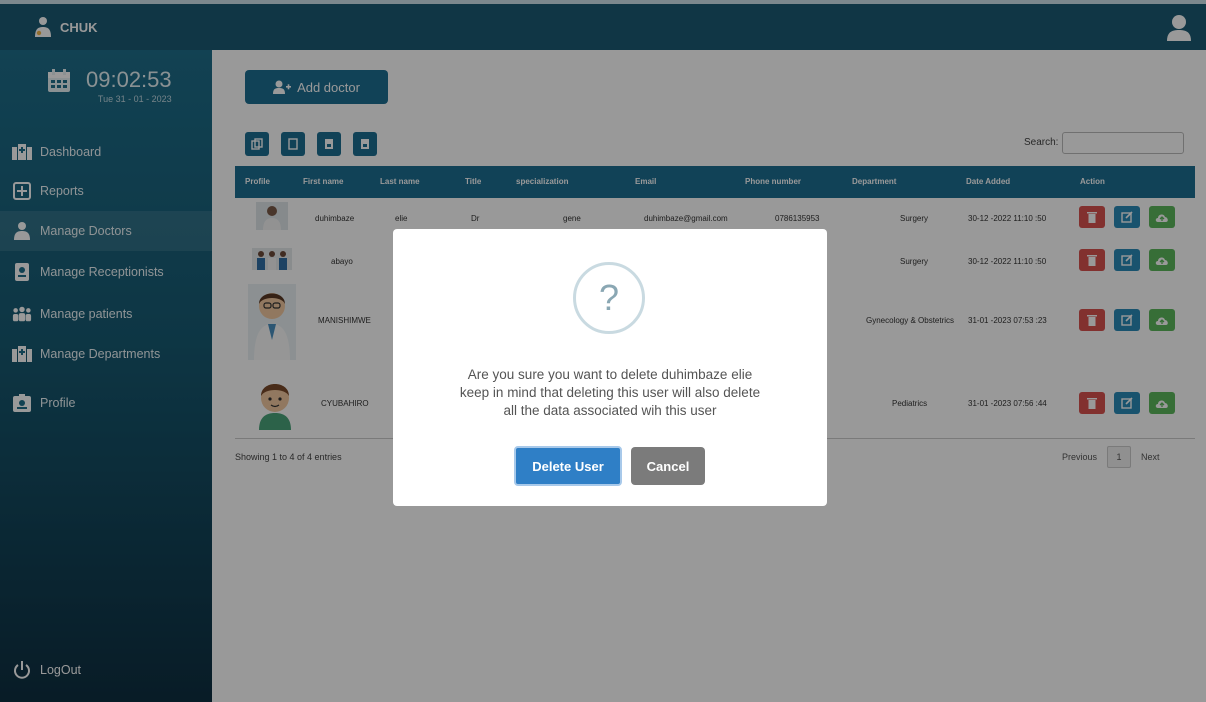  I want to click on dialog-message-line: all the data associated wih this user, so click(610, 410).